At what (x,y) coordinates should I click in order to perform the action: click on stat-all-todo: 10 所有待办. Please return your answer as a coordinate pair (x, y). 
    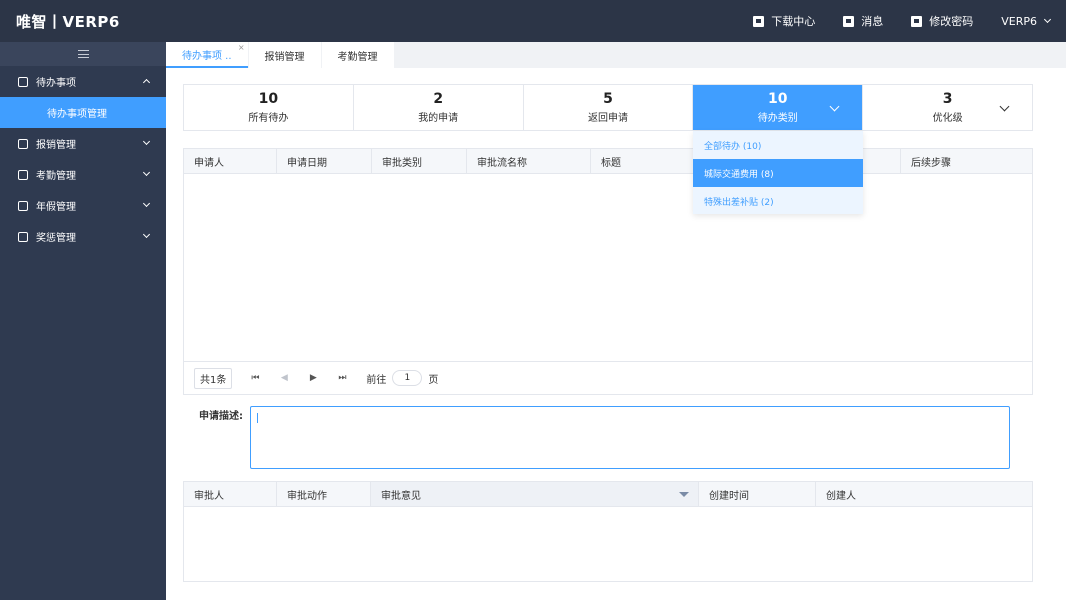
    Looking at the image, I should click on (269, 107).